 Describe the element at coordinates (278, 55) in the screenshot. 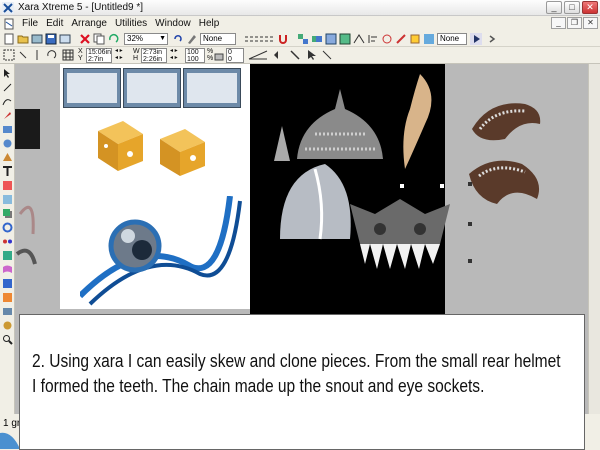

I see `flip-horizontal-icon` at that location.